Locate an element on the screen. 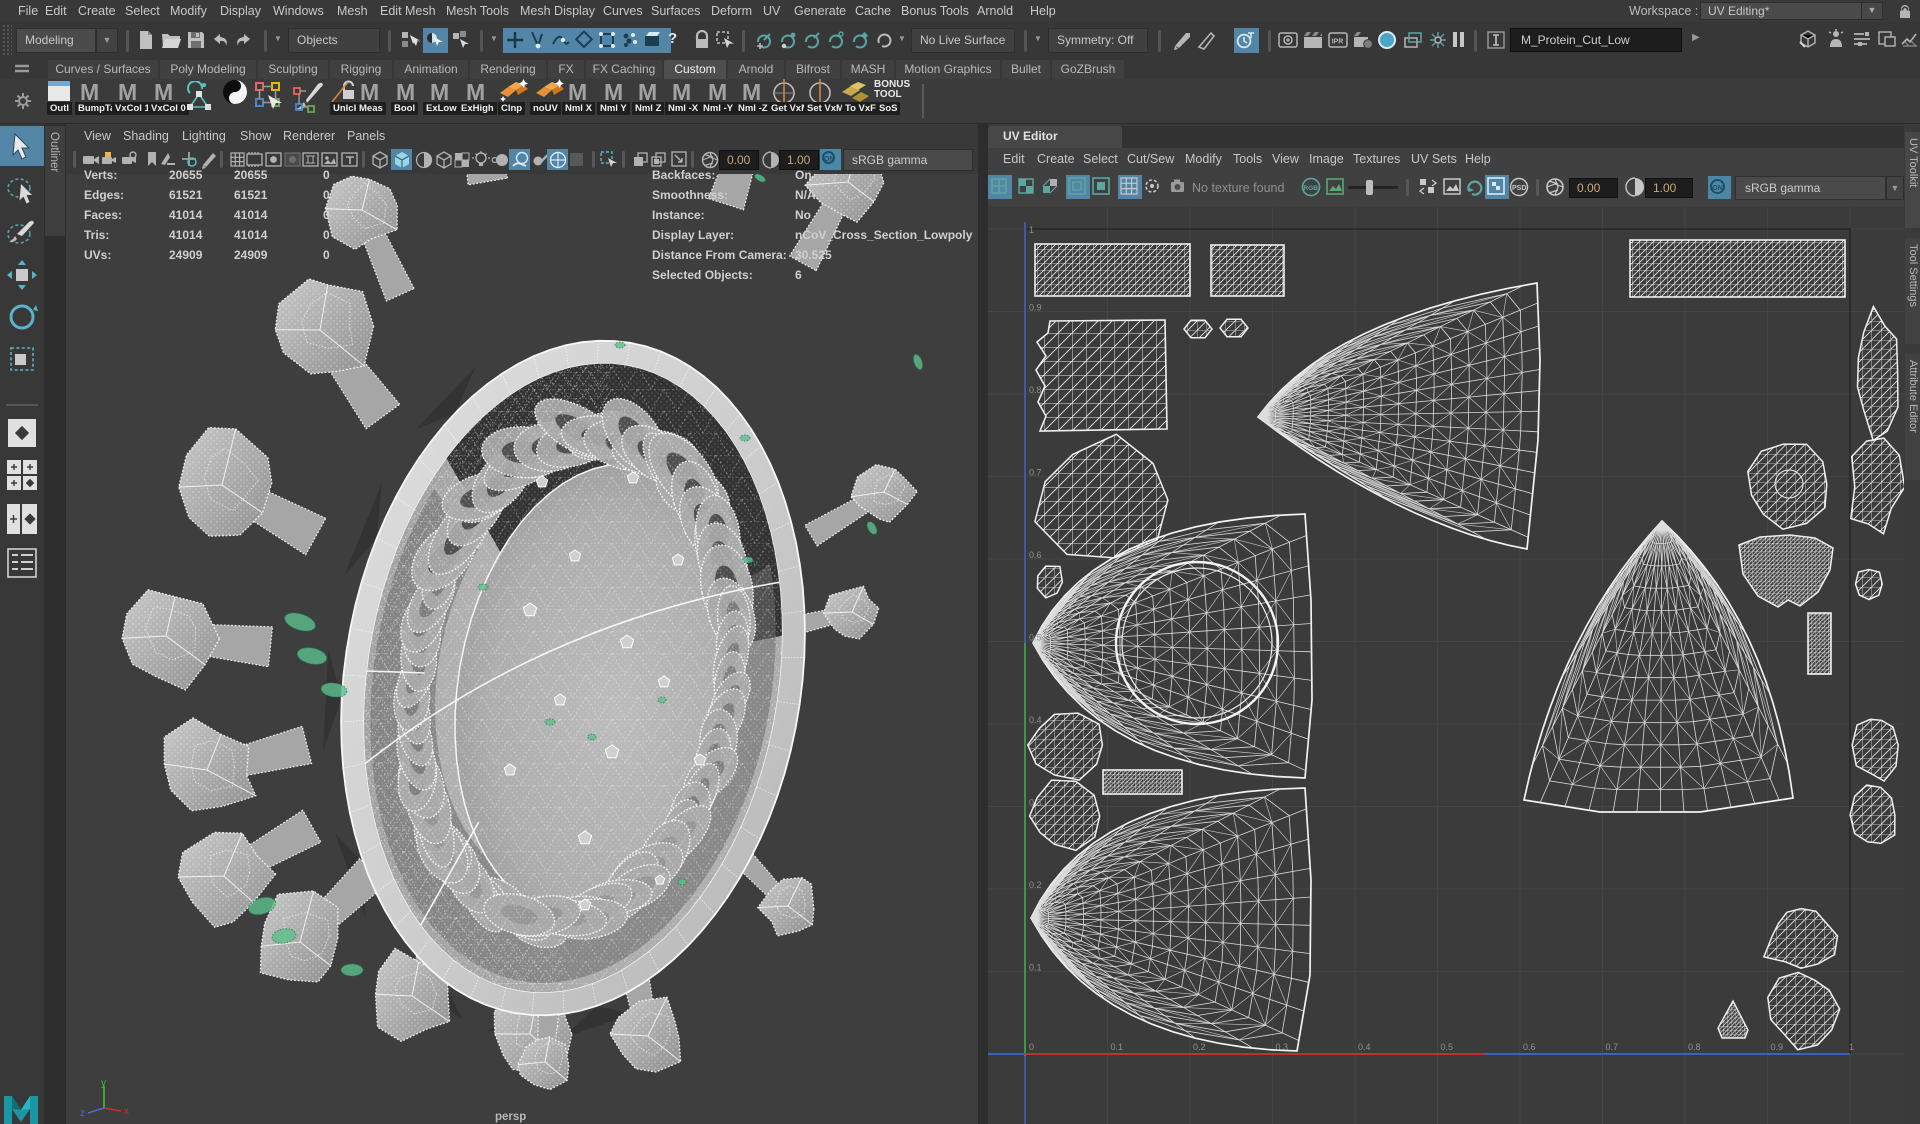 The image size is (1920, 1124). svg-text: PSD is located at coordinates (1519, 188).